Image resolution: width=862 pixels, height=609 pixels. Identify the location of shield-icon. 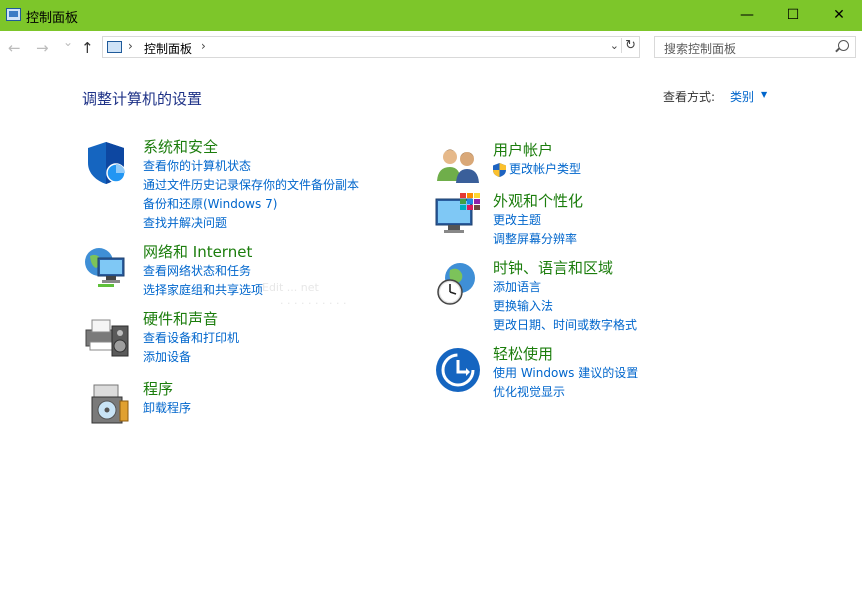
(106, 163).